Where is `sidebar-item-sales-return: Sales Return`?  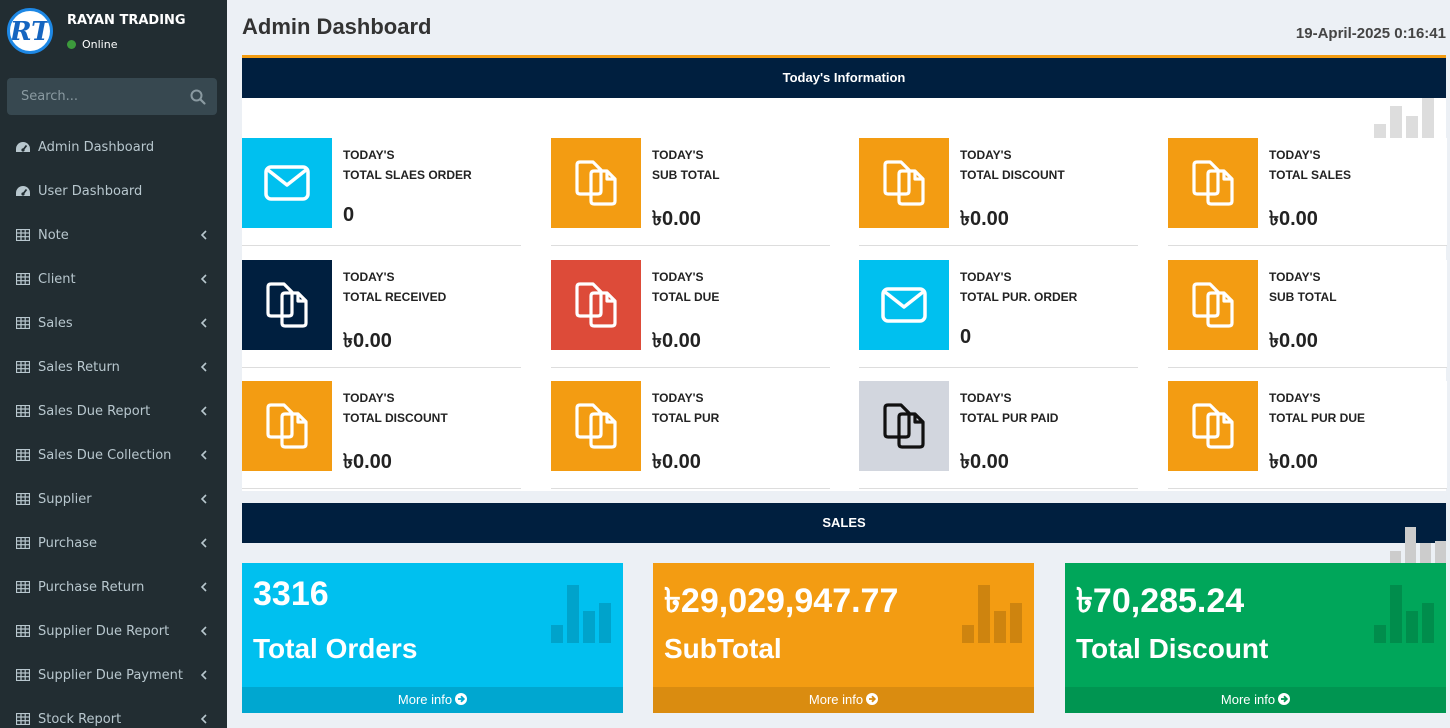 sidebar-item-sales-return: Sales Return is located at coordinates (113, 367).